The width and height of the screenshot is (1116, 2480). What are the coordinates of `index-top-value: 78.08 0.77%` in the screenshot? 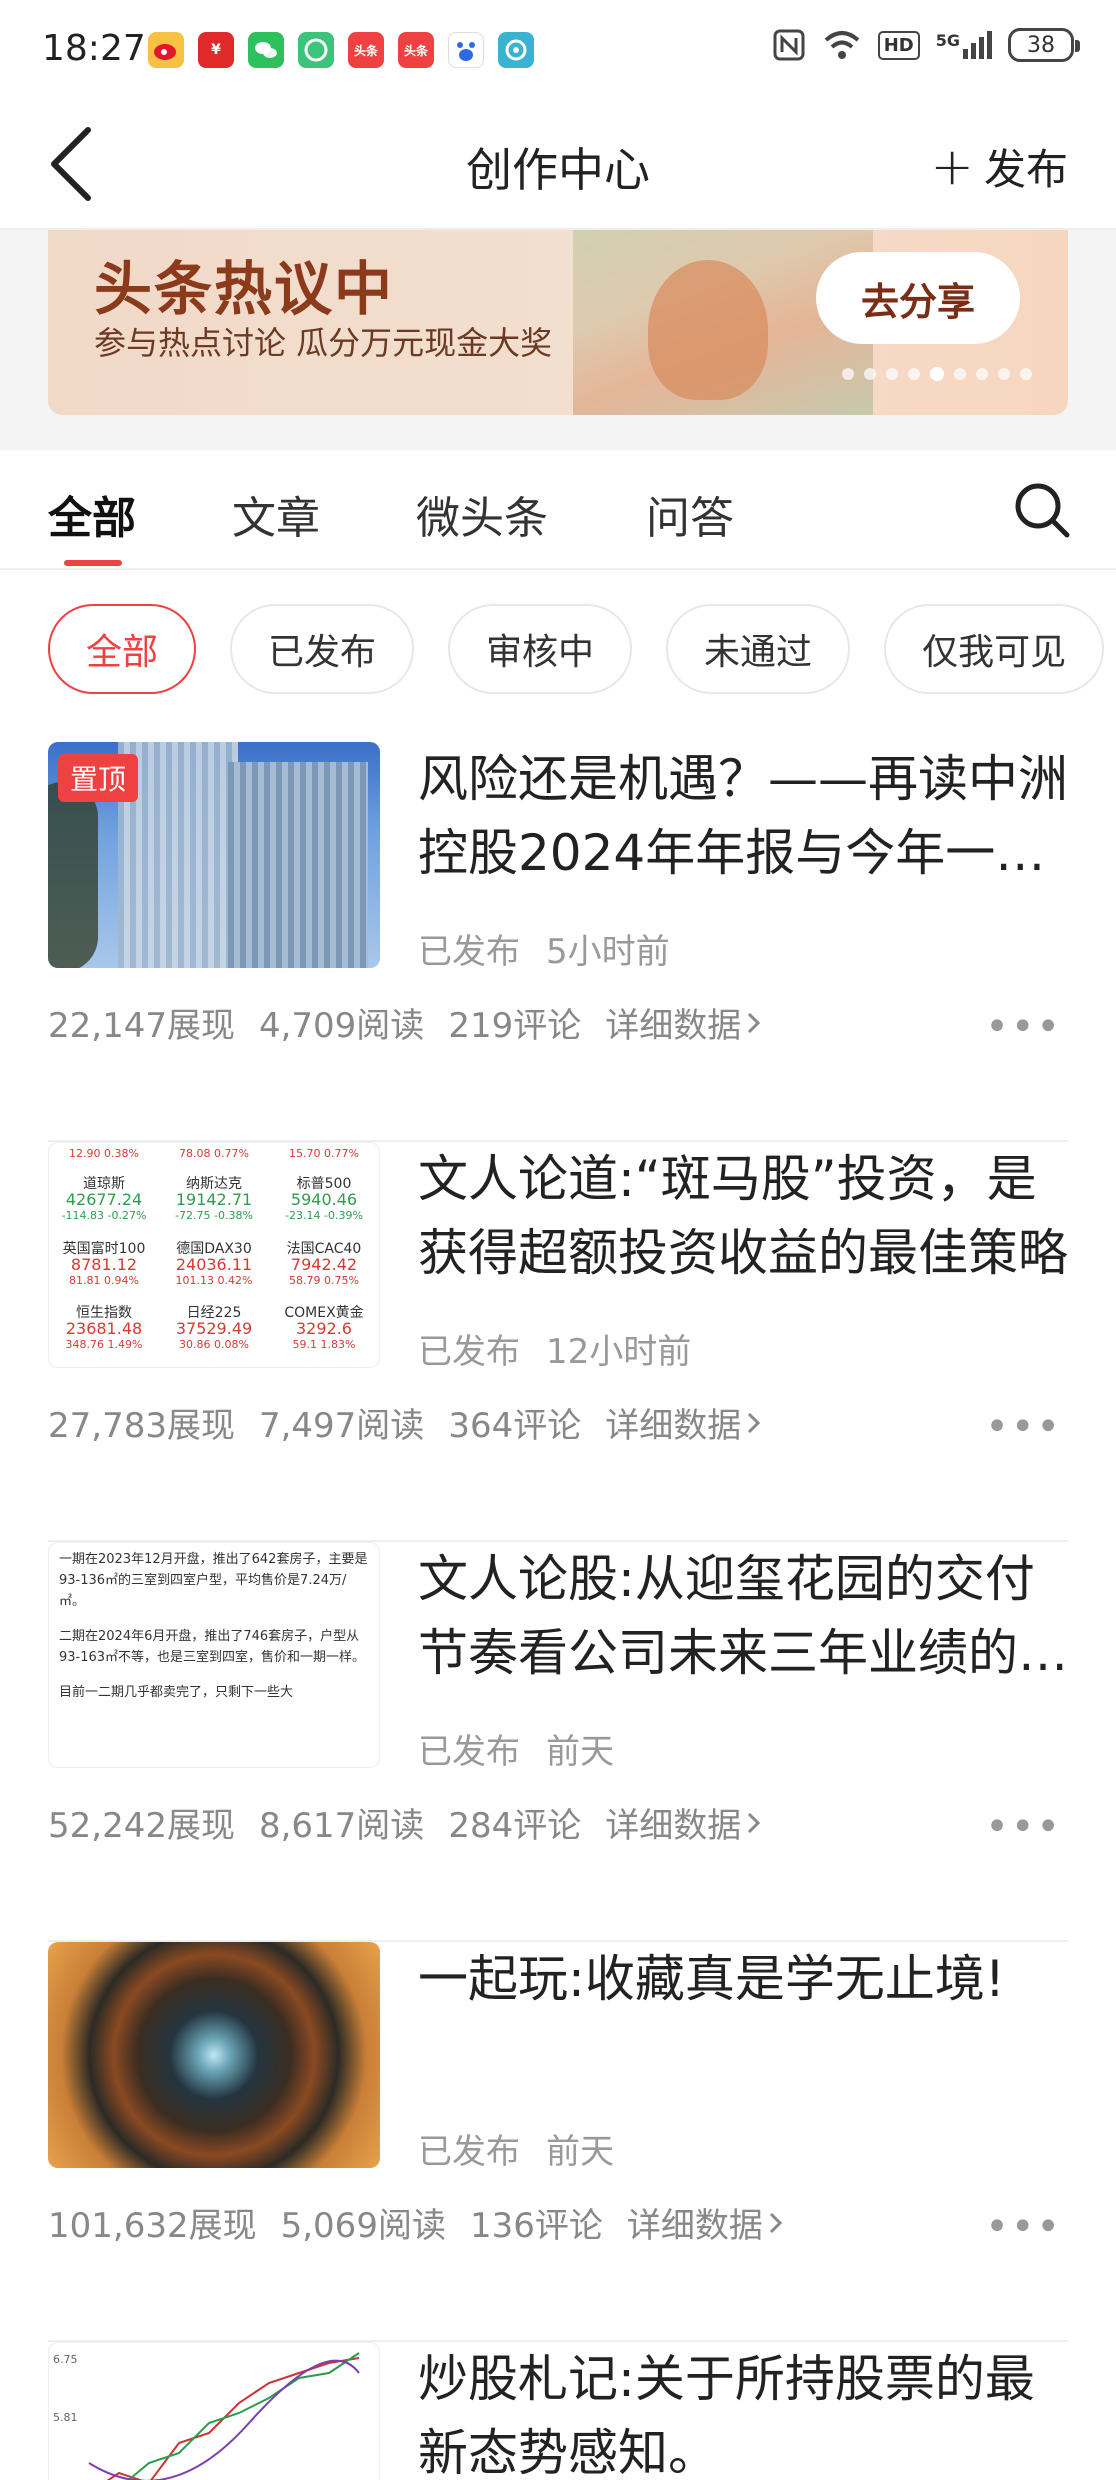 It's located at (214, 1153).